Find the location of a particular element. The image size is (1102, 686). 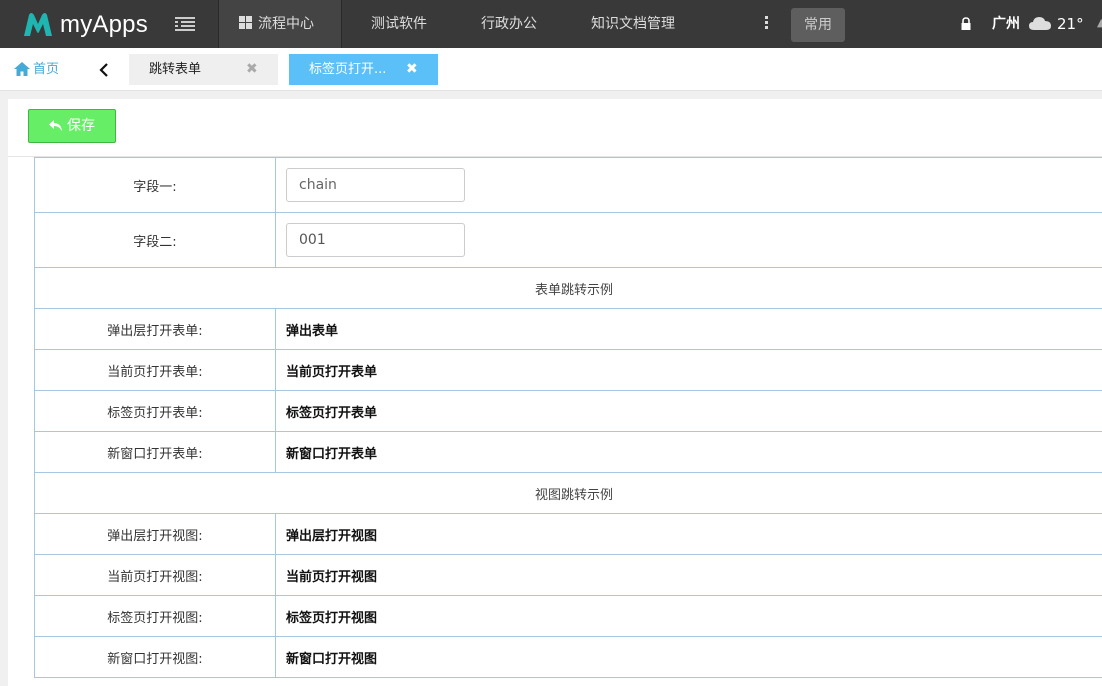

lock-icon is located at coordinates (966, 24).